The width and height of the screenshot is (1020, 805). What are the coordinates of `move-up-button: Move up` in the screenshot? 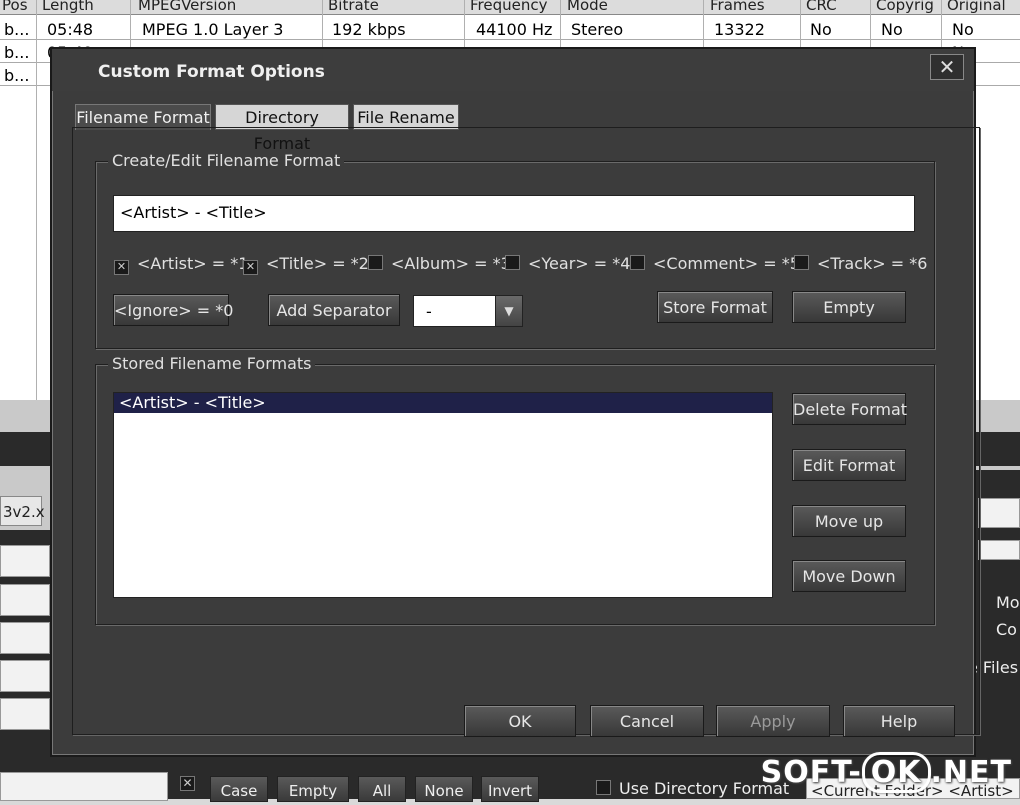 It's located at (849, 521).